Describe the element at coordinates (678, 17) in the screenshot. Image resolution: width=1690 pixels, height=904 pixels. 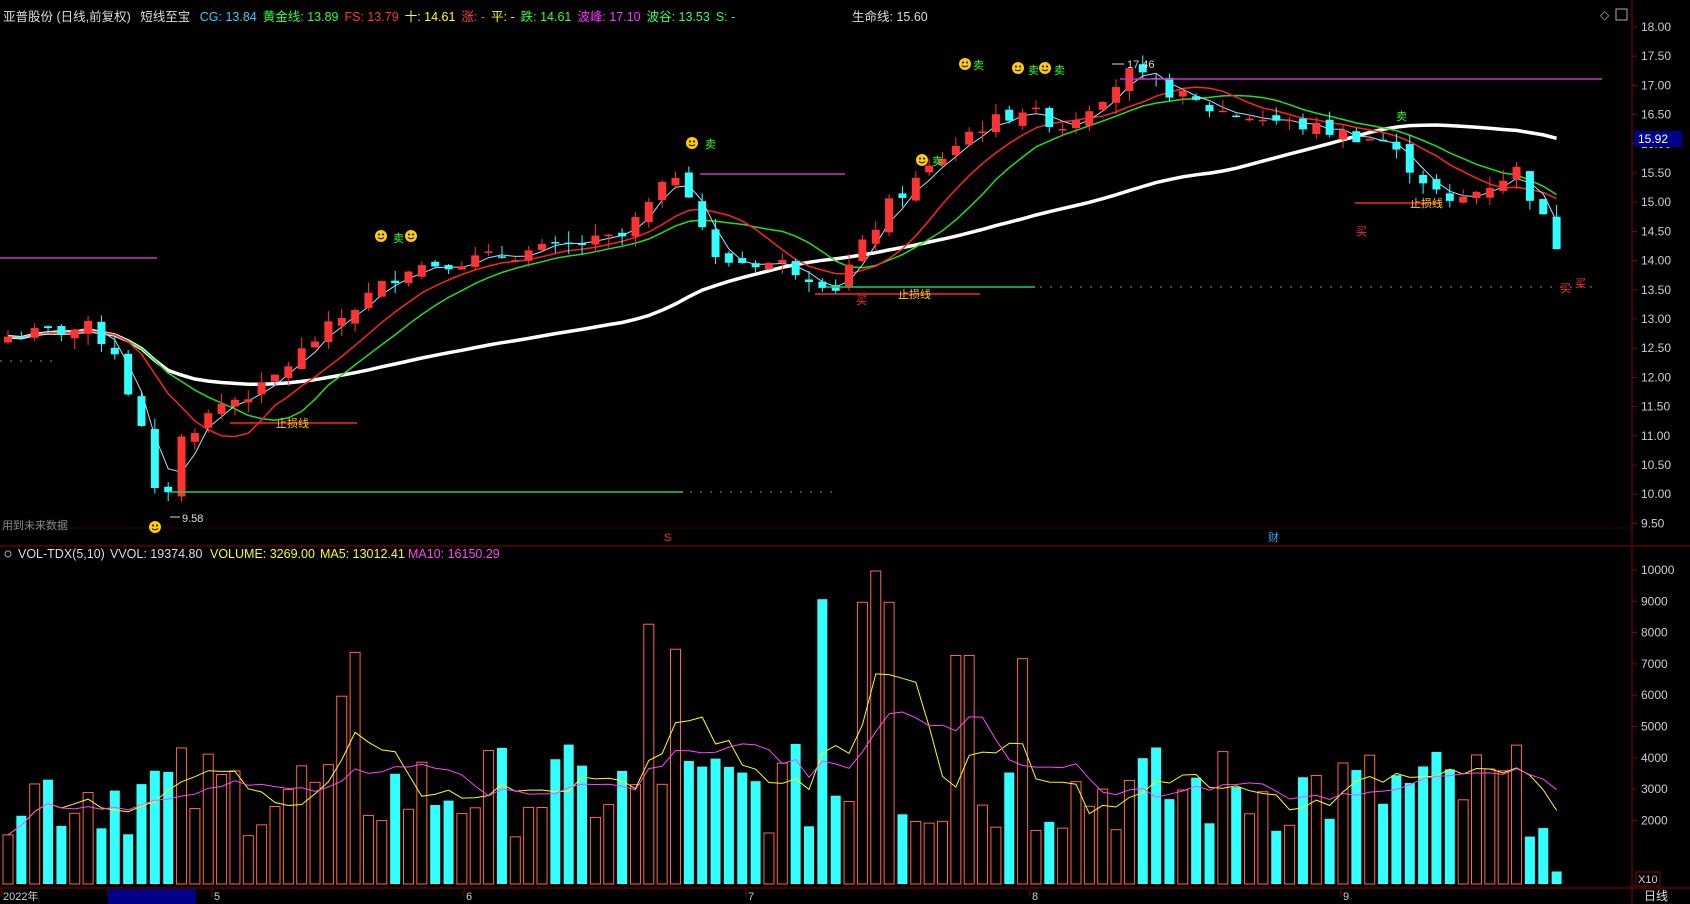
I see `header-indicator-value: 波谷: 13.53` at that location.